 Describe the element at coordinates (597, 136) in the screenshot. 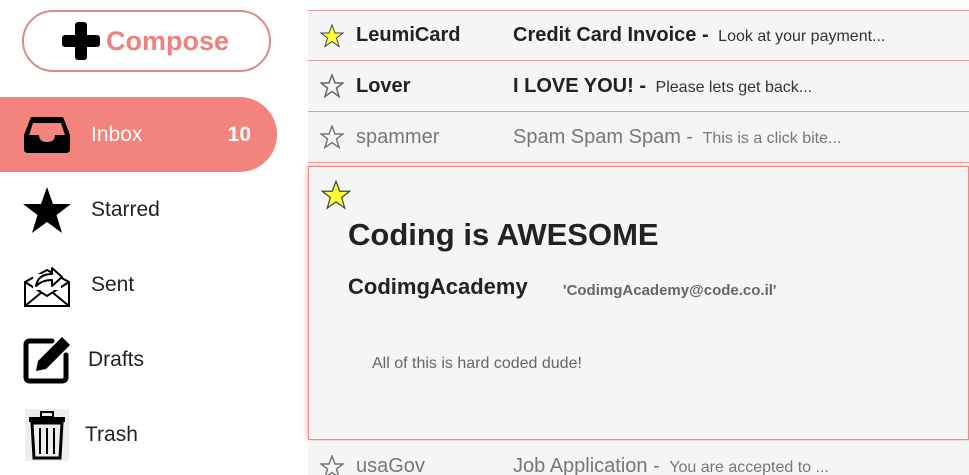

I see `email-subject: Spam Spam Spam` at that location.